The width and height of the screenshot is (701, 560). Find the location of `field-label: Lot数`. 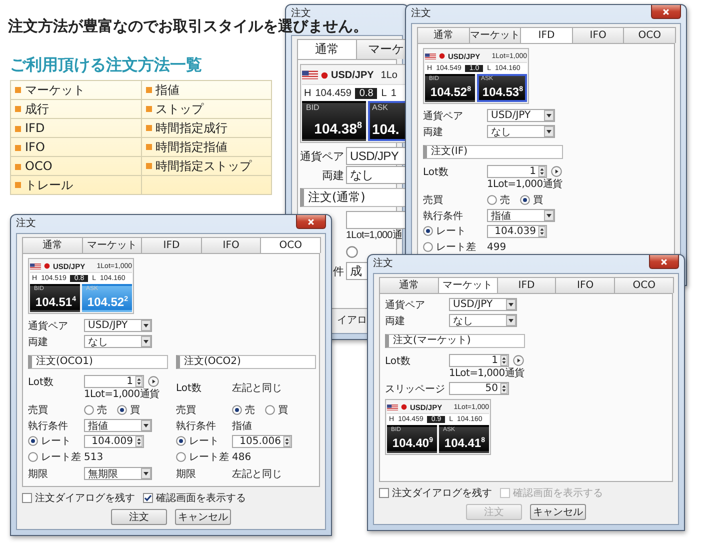

field-label: Lot数 is located at coordinates (398, 361).